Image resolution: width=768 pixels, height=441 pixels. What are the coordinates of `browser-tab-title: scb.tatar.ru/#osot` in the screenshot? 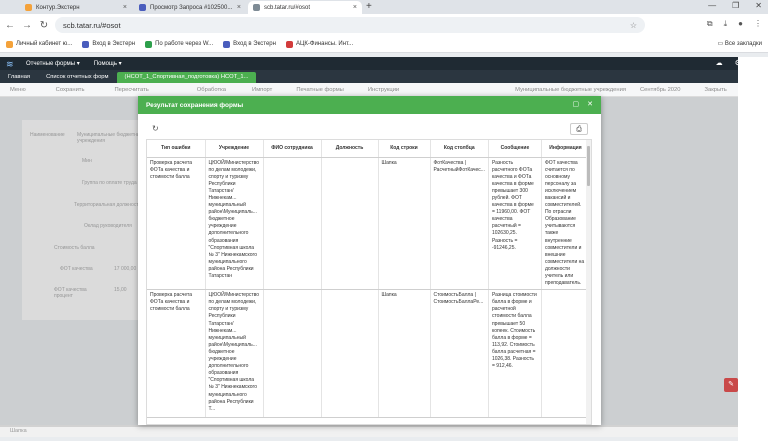 It's located at (287, 7).